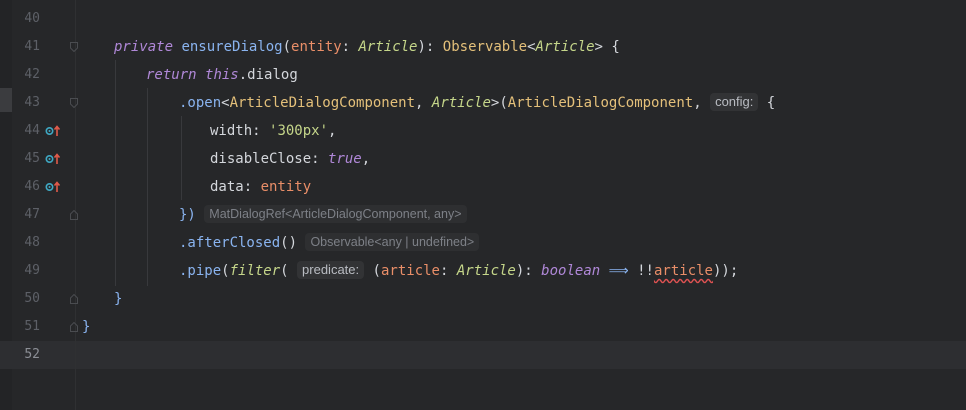 The image size is (966, 410). What do you see at coordinates (483, 327) in the screenshot?
I see `code-line: 51 }` at bounding box center [483, 327].